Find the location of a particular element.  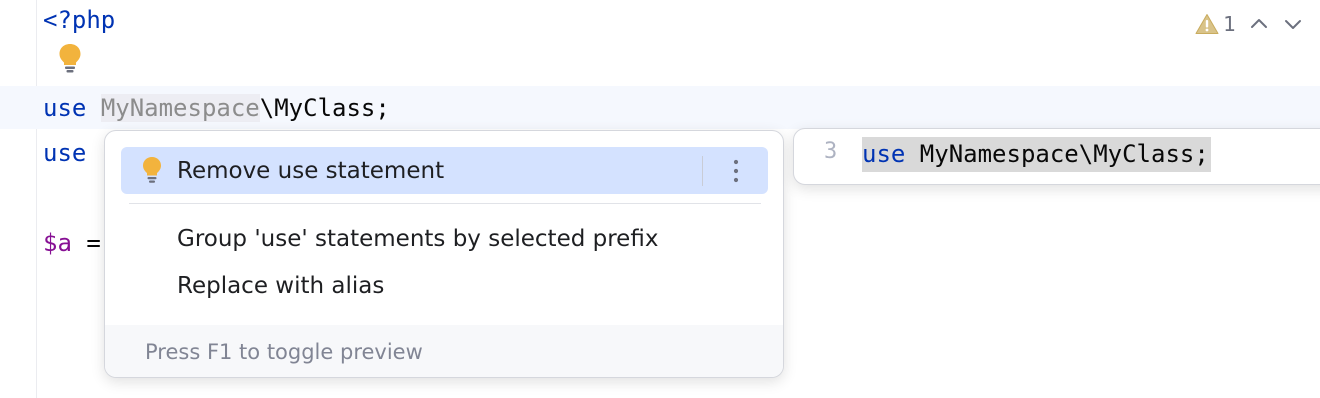

code-line-php-open: <?php is located at coordinates (79, 20).